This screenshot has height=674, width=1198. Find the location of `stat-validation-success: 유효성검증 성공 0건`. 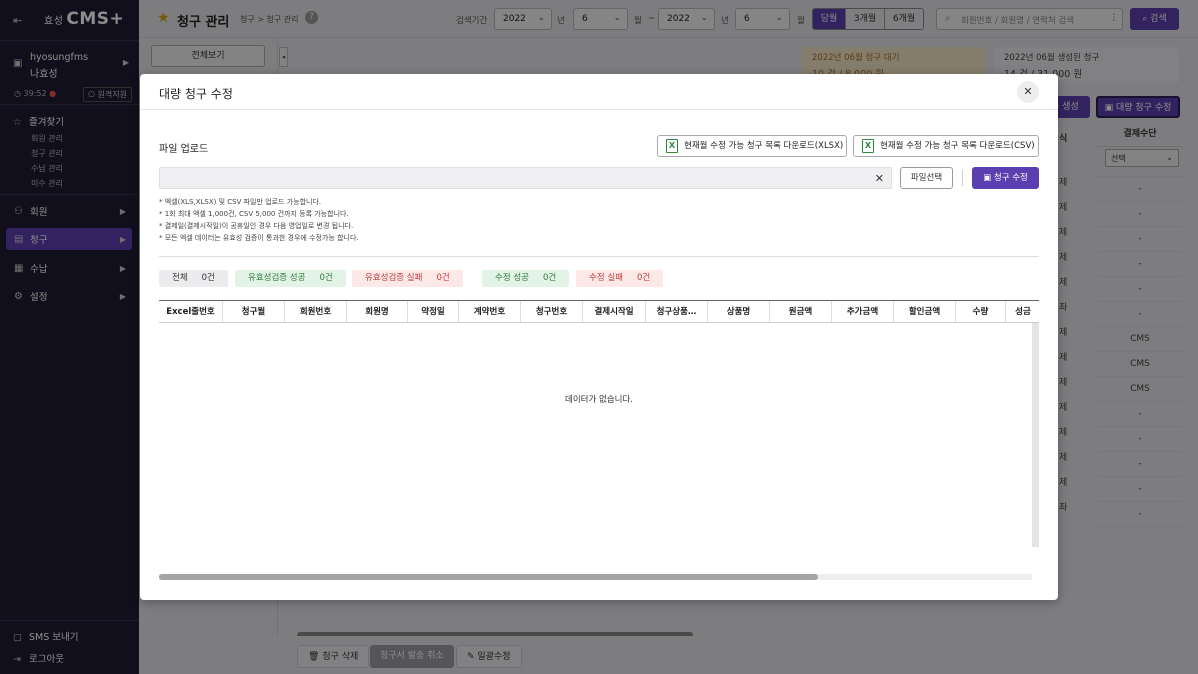

stat-validation-success: 유효성검증 성공 0건 is located at coordinates (290, 278).